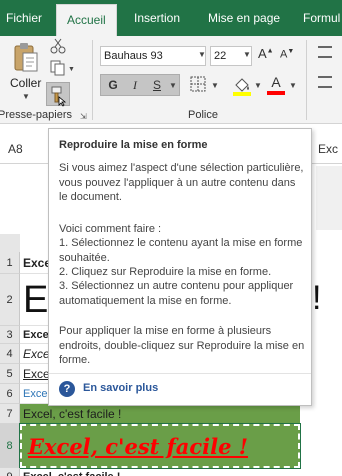  Describe the element at coordinates (10, 300) in the screenshot. I see `row-header: 2` at that location.